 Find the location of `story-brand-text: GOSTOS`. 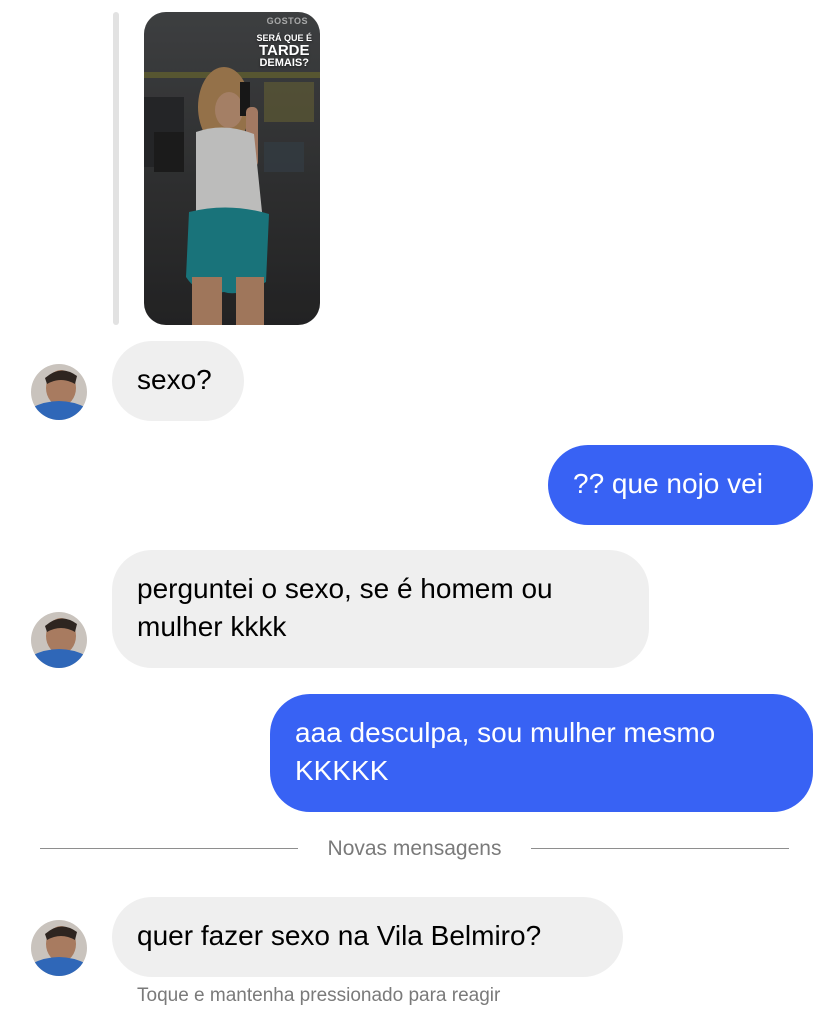

story-brand-text: GOSTOS is located at coordinates (287, 21).